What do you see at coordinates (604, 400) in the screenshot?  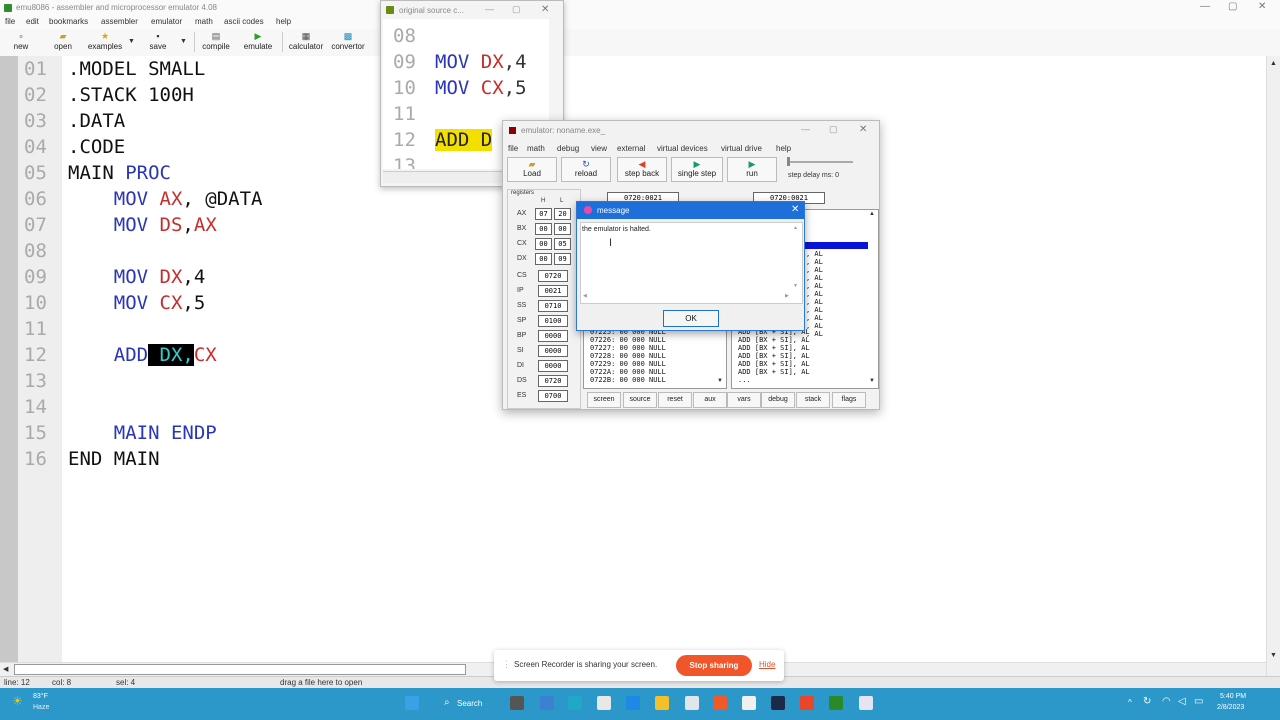 I see `screen-button: screen` at bounding box center [604, 400].